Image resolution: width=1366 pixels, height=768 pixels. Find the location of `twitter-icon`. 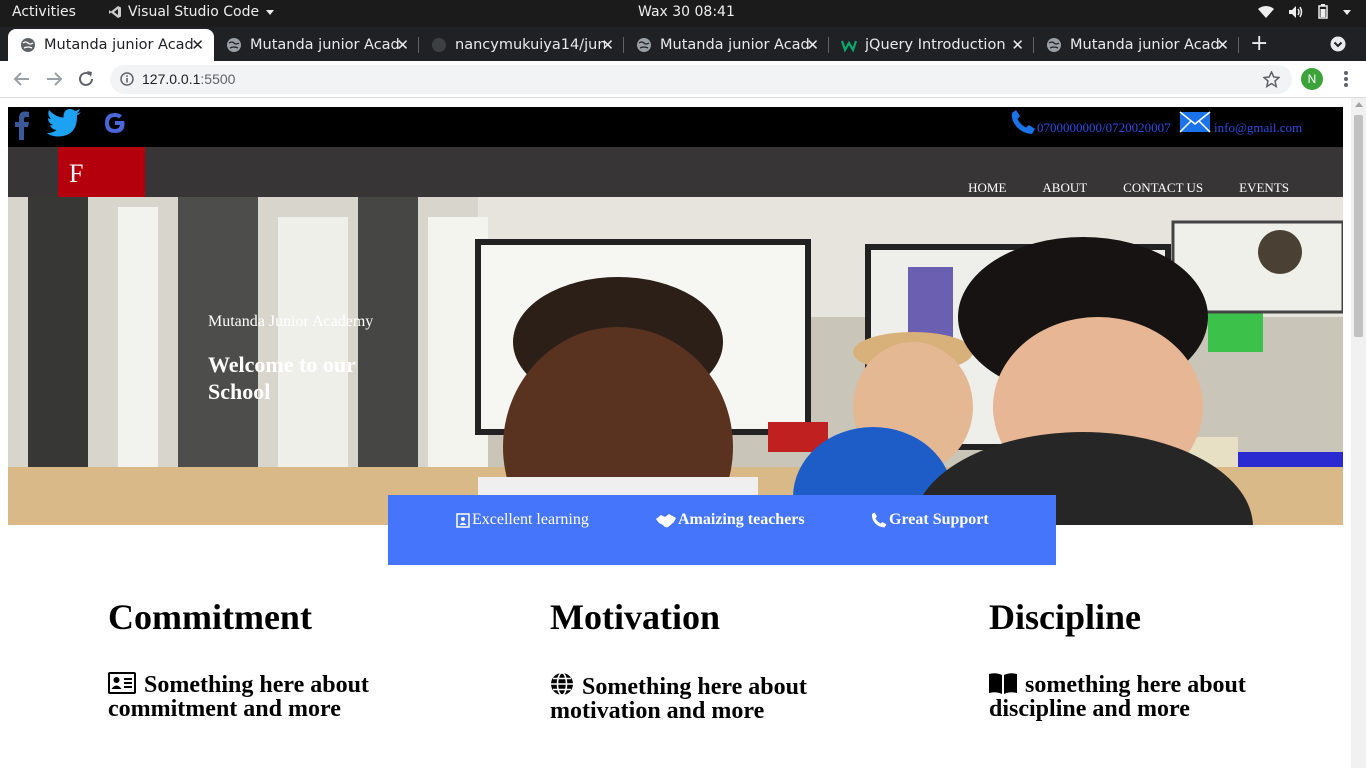

twitter-icon is located at coordinates (64, 123).